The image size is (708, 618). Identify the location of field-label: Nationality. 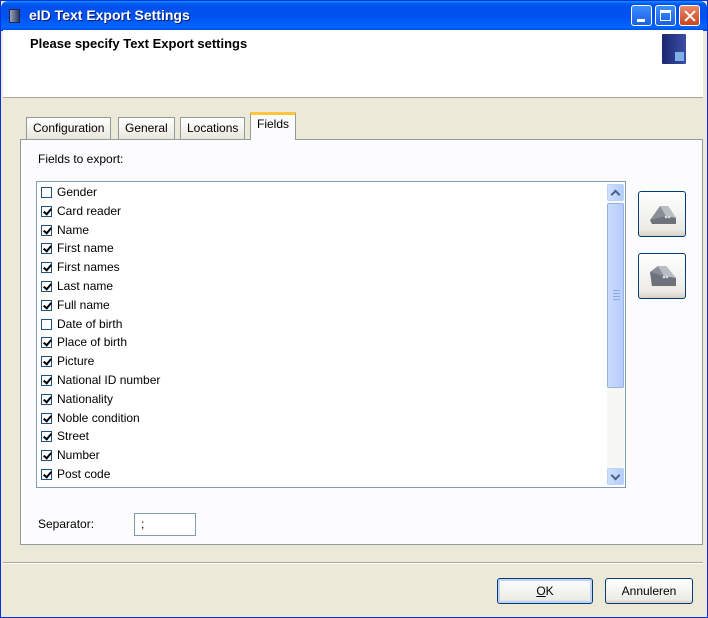
(85, 398).